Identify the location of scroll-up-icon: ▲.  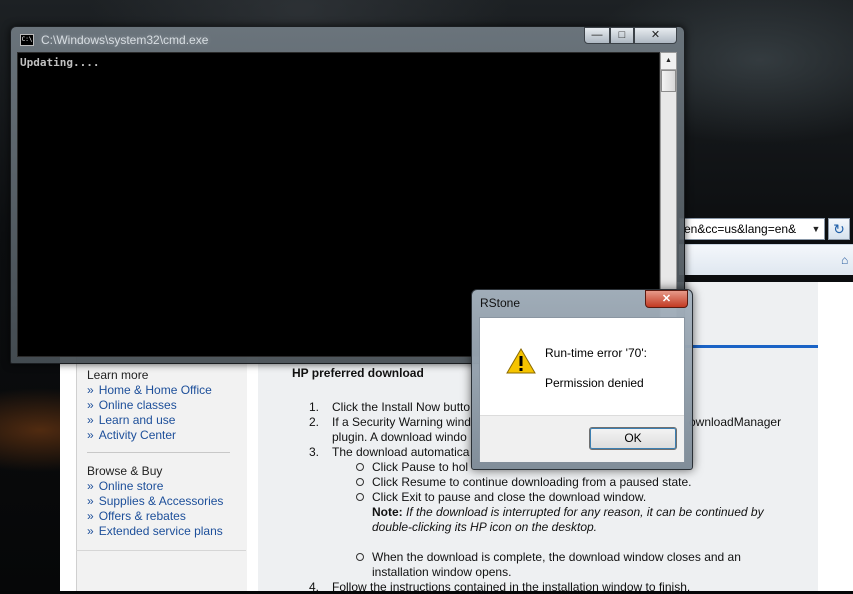
(668, 61).